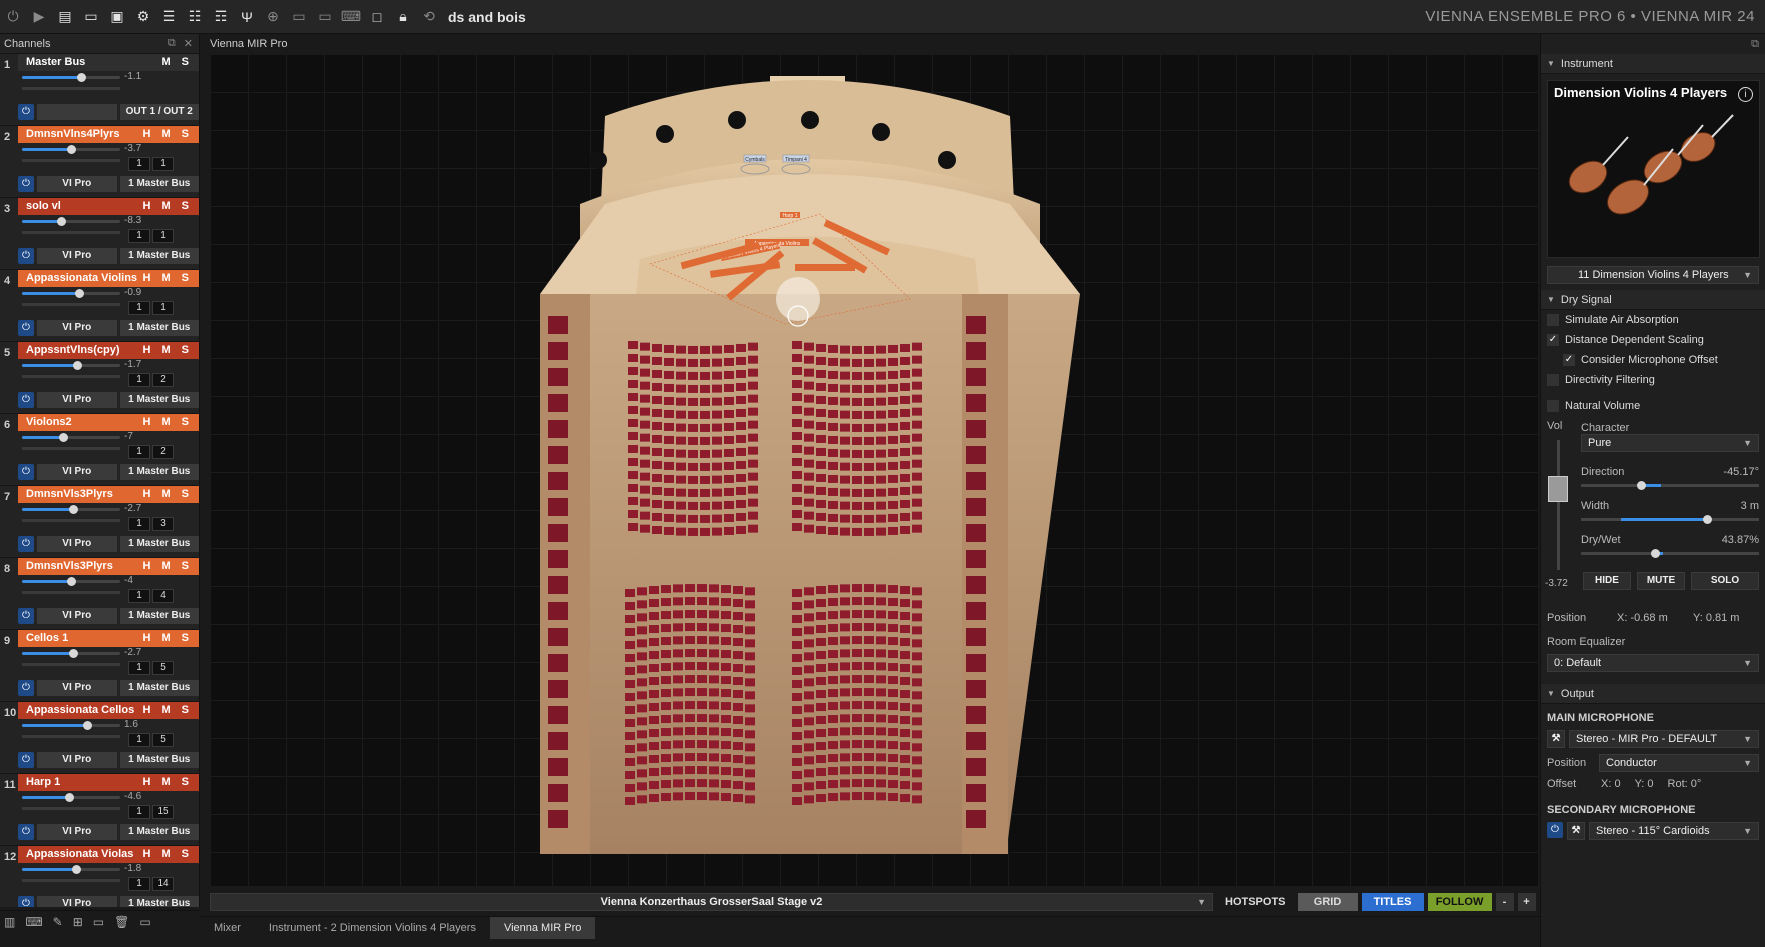 This screenshot has width=1765, height=947. What do you see at coordinates (1664, 739) in the screenshot?
I see `main-mic-select: Stereo - MIR Pro - DEFAULT ▼` at bounding box center [1664, 739].